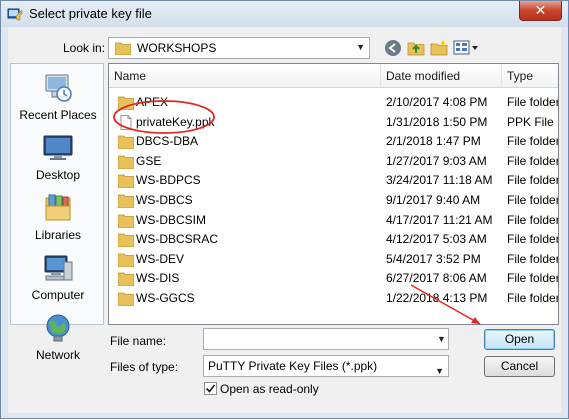 This screenshot has width=569, height=420. I want to click on file-name: WS-DBCSRAC, so click(177, 239).